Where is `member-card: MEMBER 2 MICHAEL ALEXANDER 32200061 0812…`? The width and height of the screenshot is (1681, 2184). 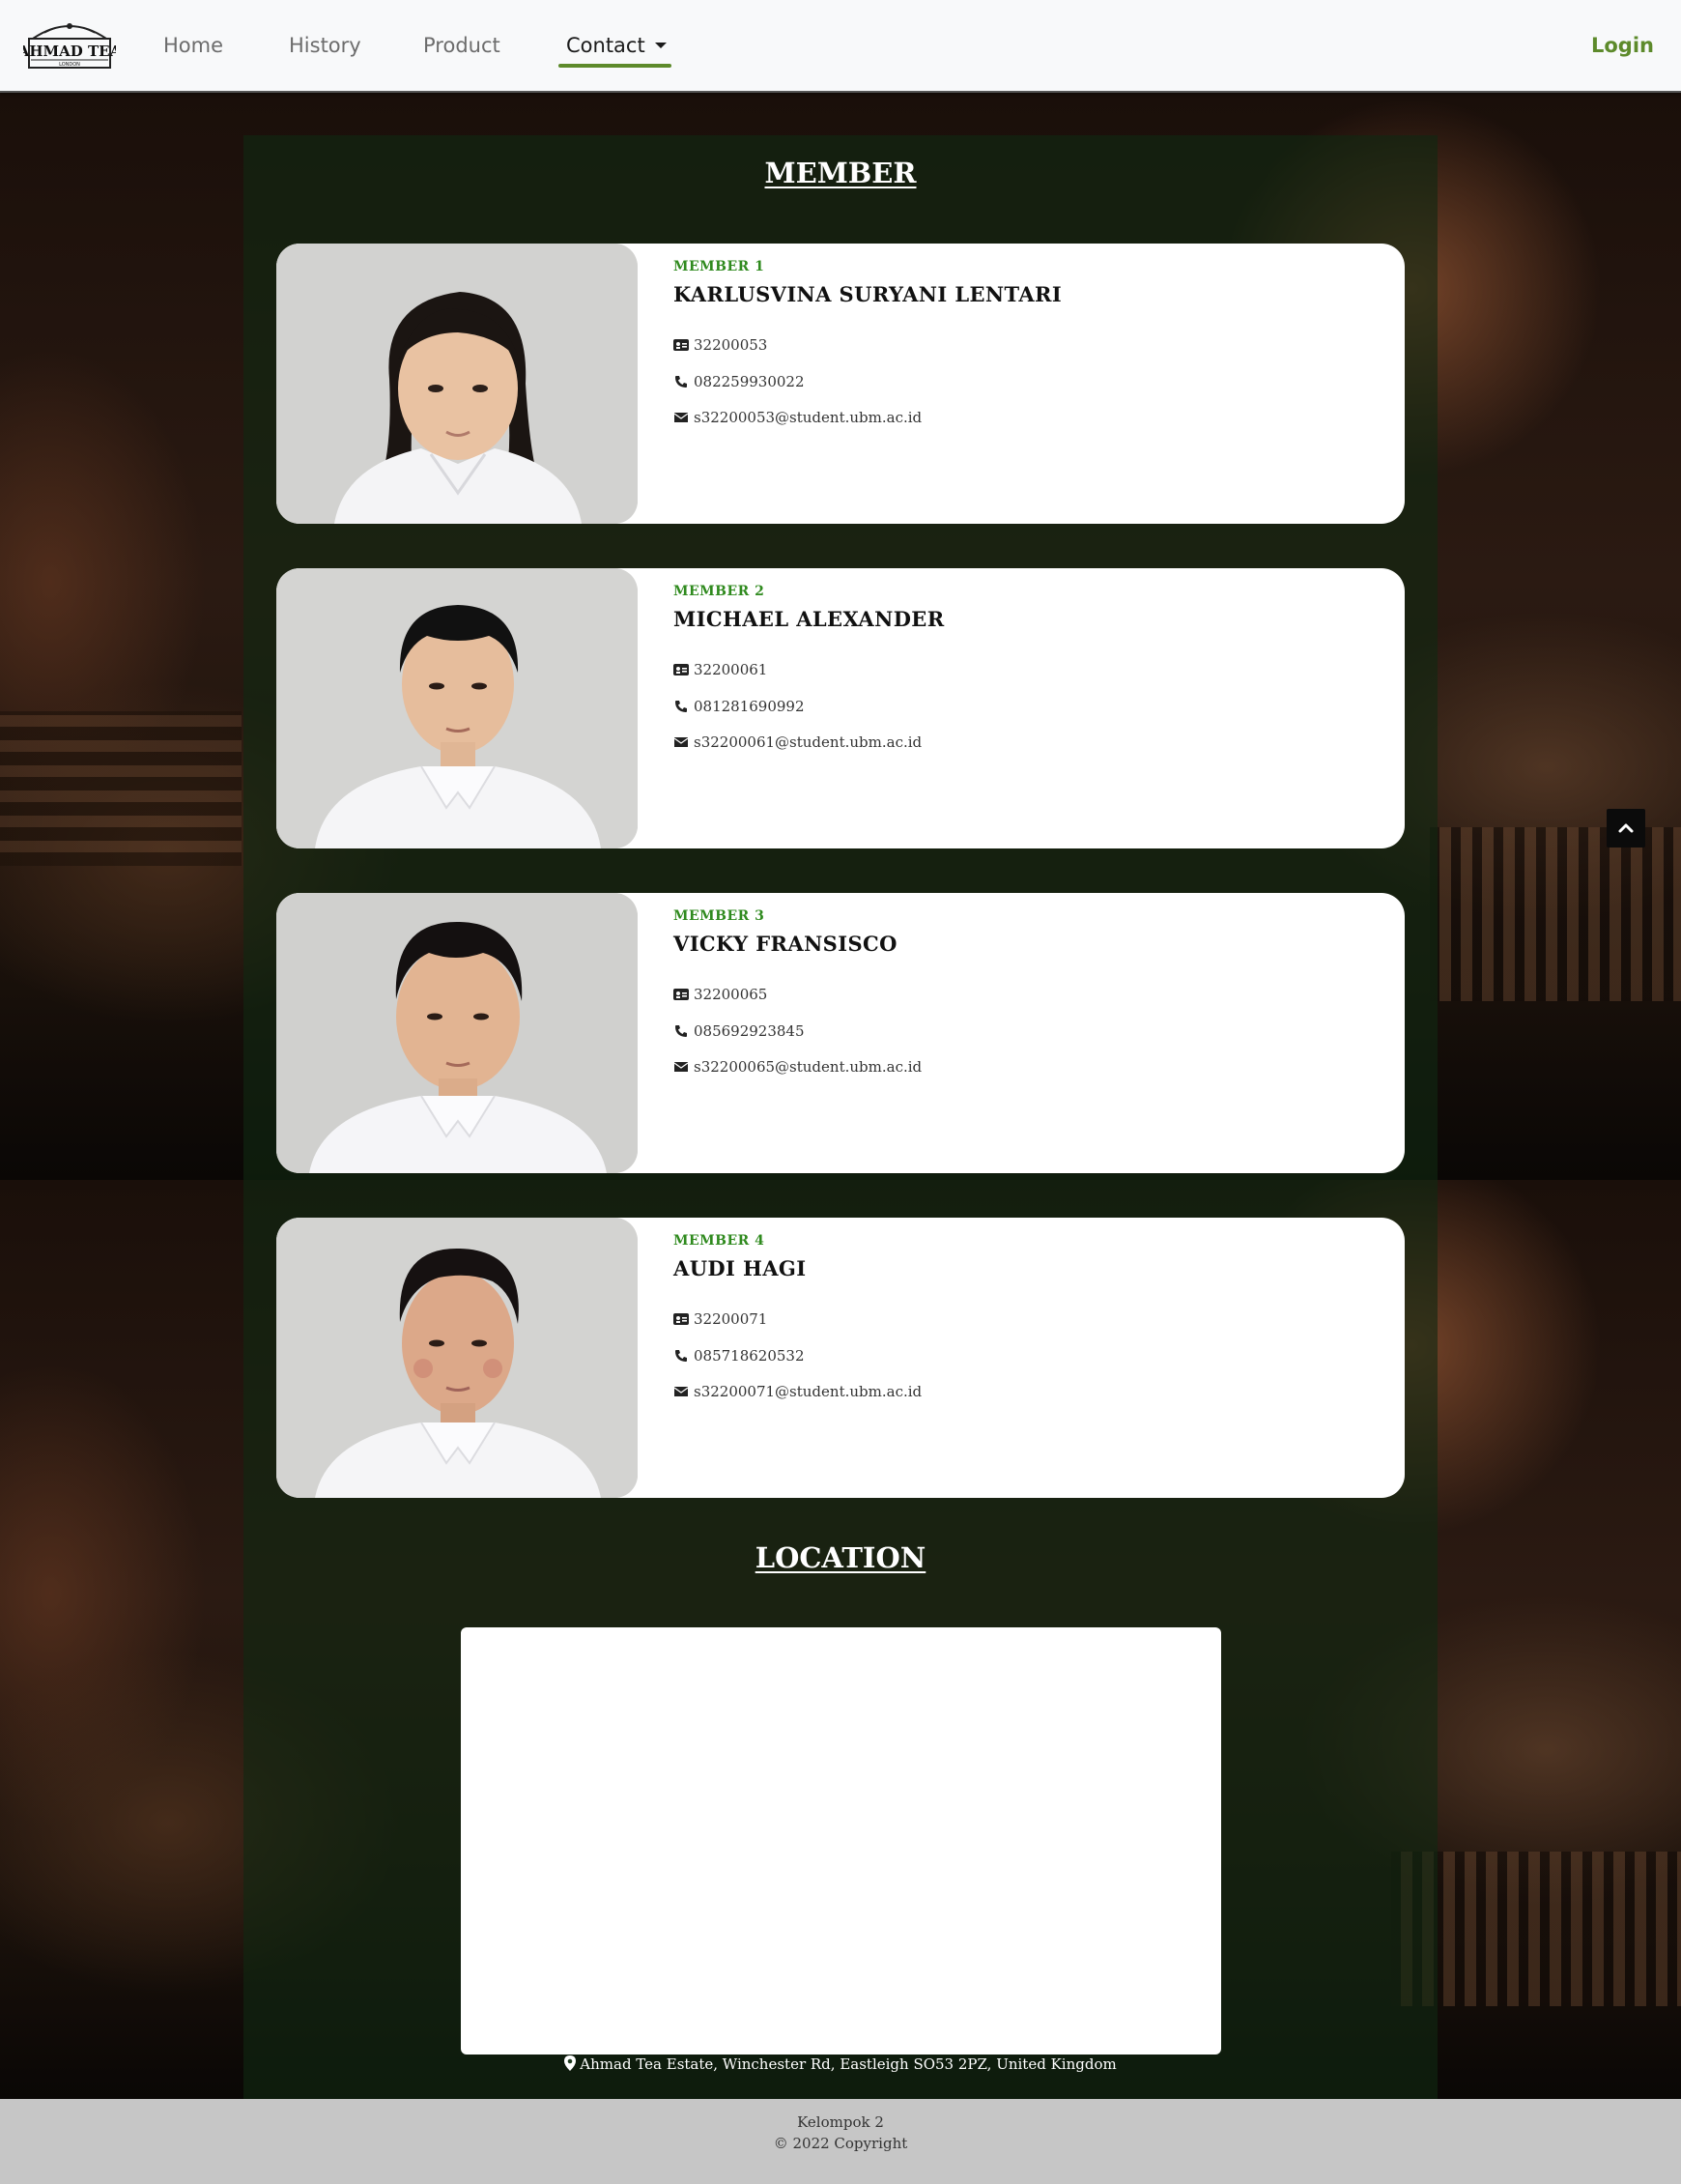
member-card: MEMBER 2 MICHAEL ALEXANDER 32200061 0812… is located at coordinates (840, 708).